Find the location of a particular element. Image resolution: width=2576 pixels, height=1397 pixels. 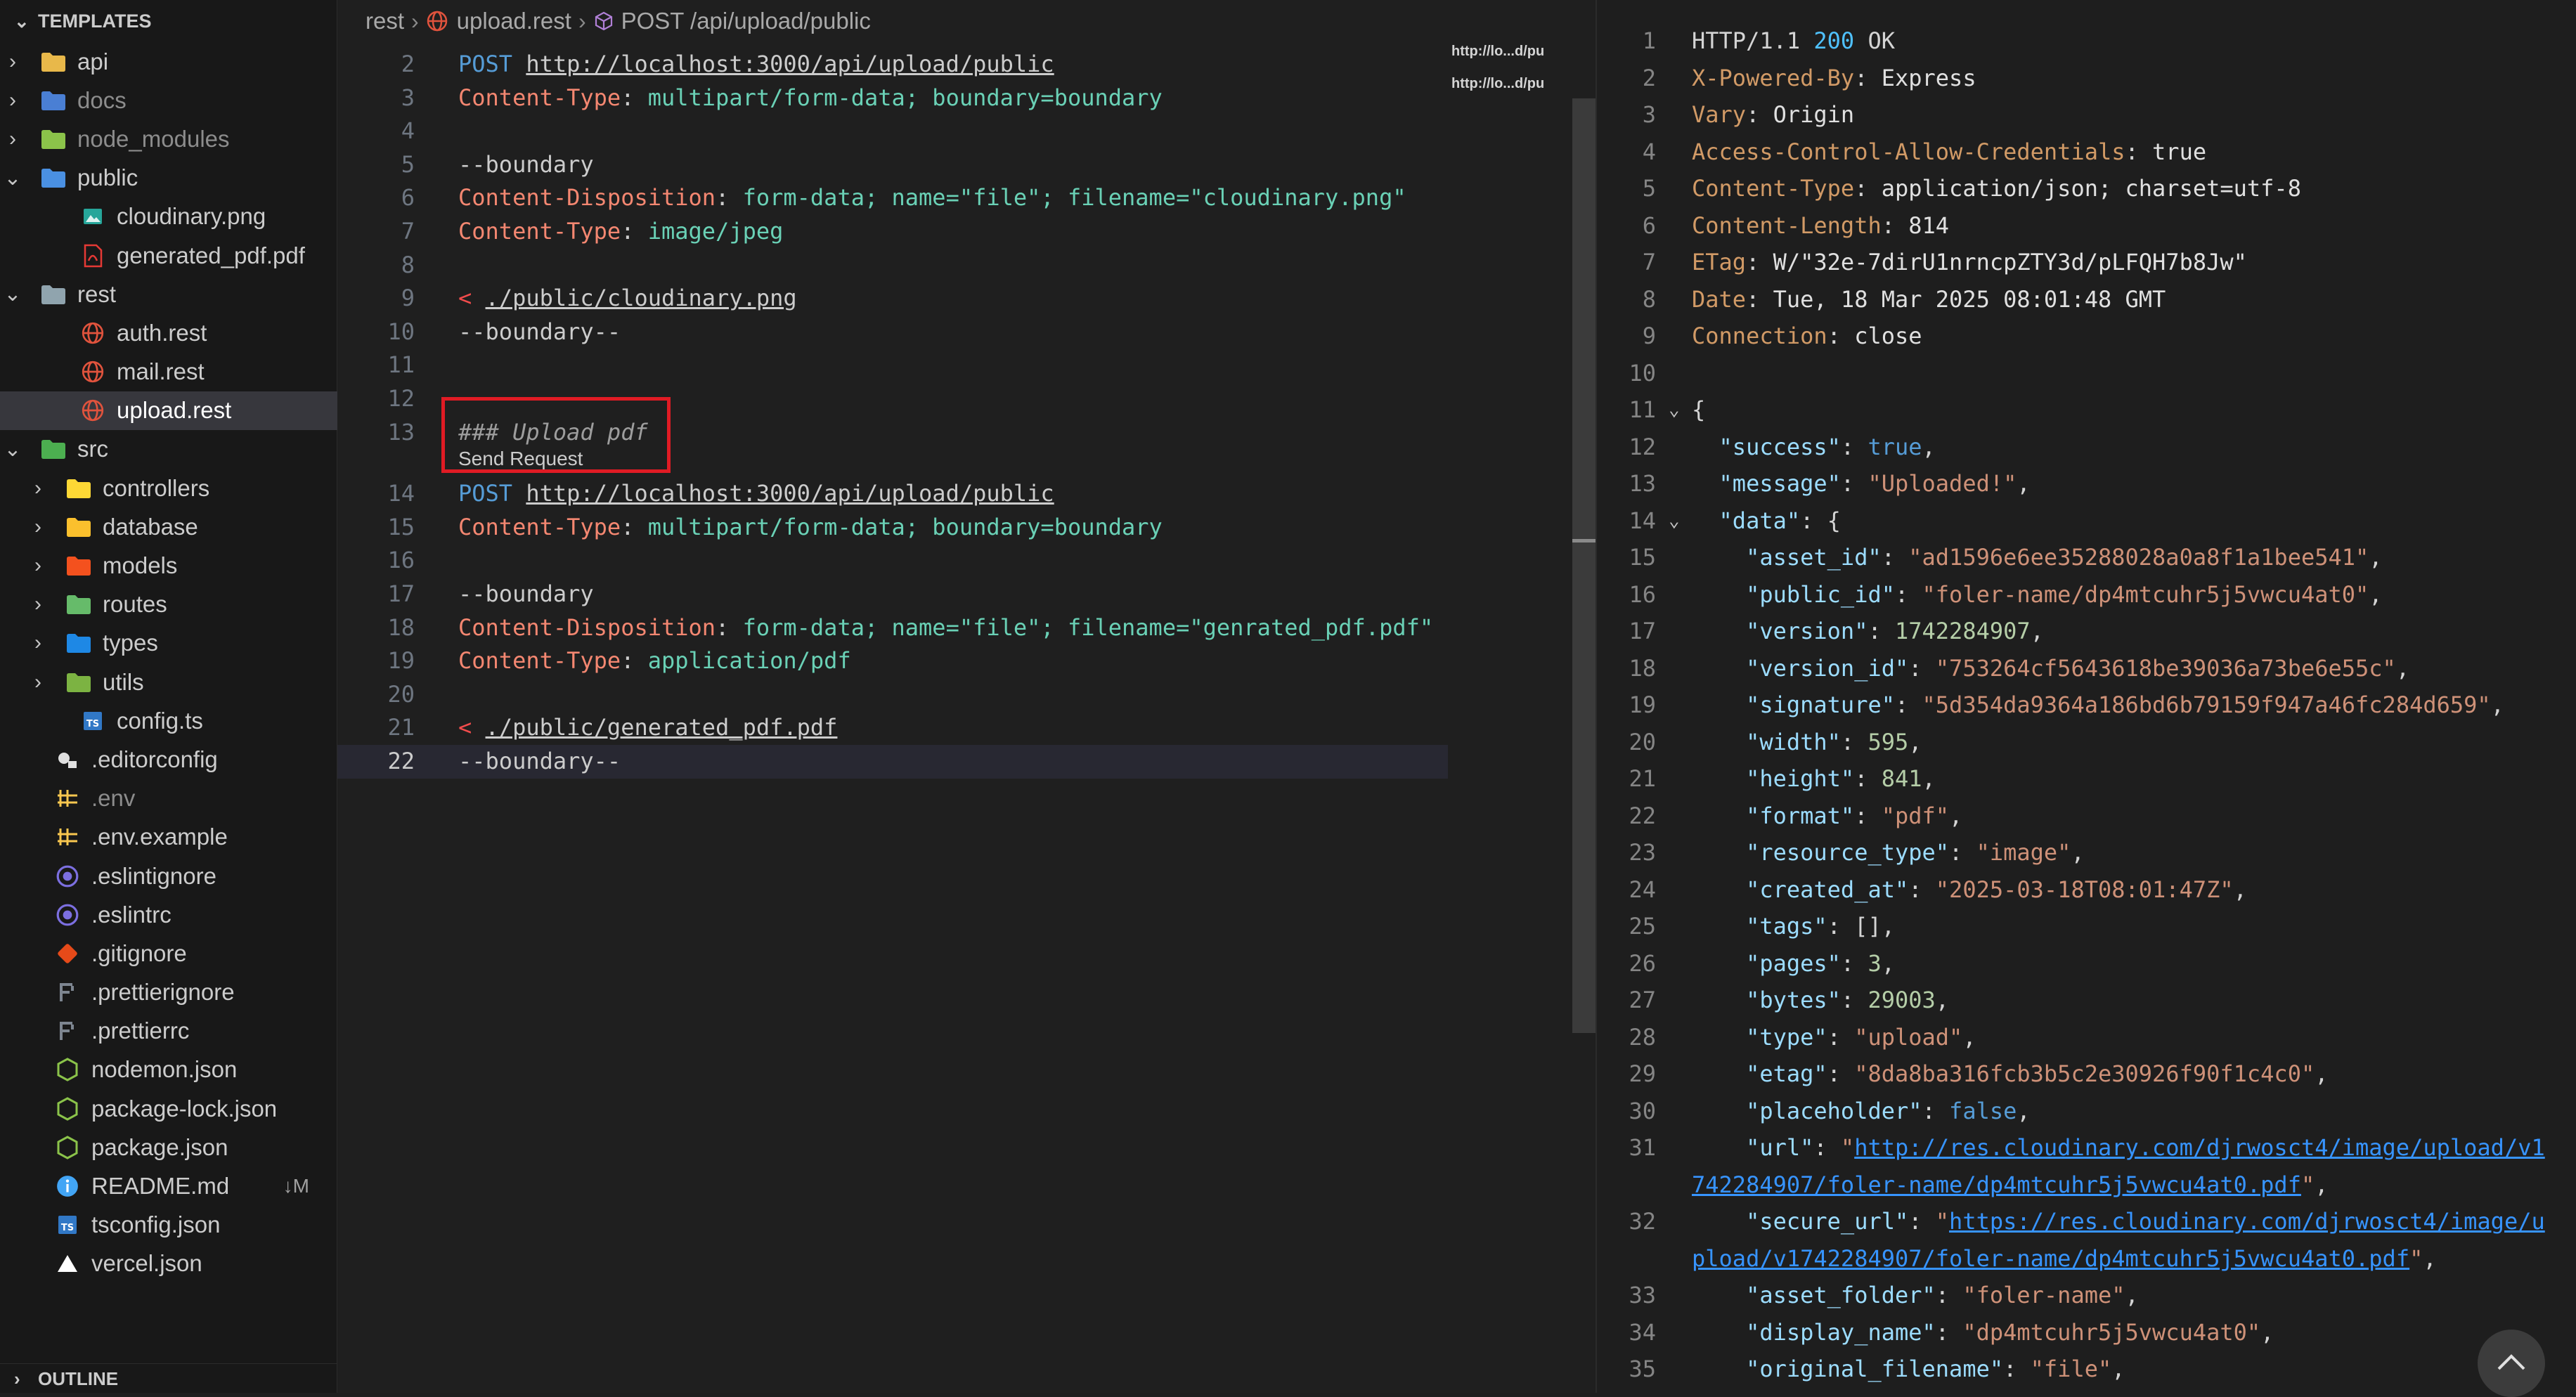

outline-section-header: › OUTLINE is located at coordinates (169, 1378).